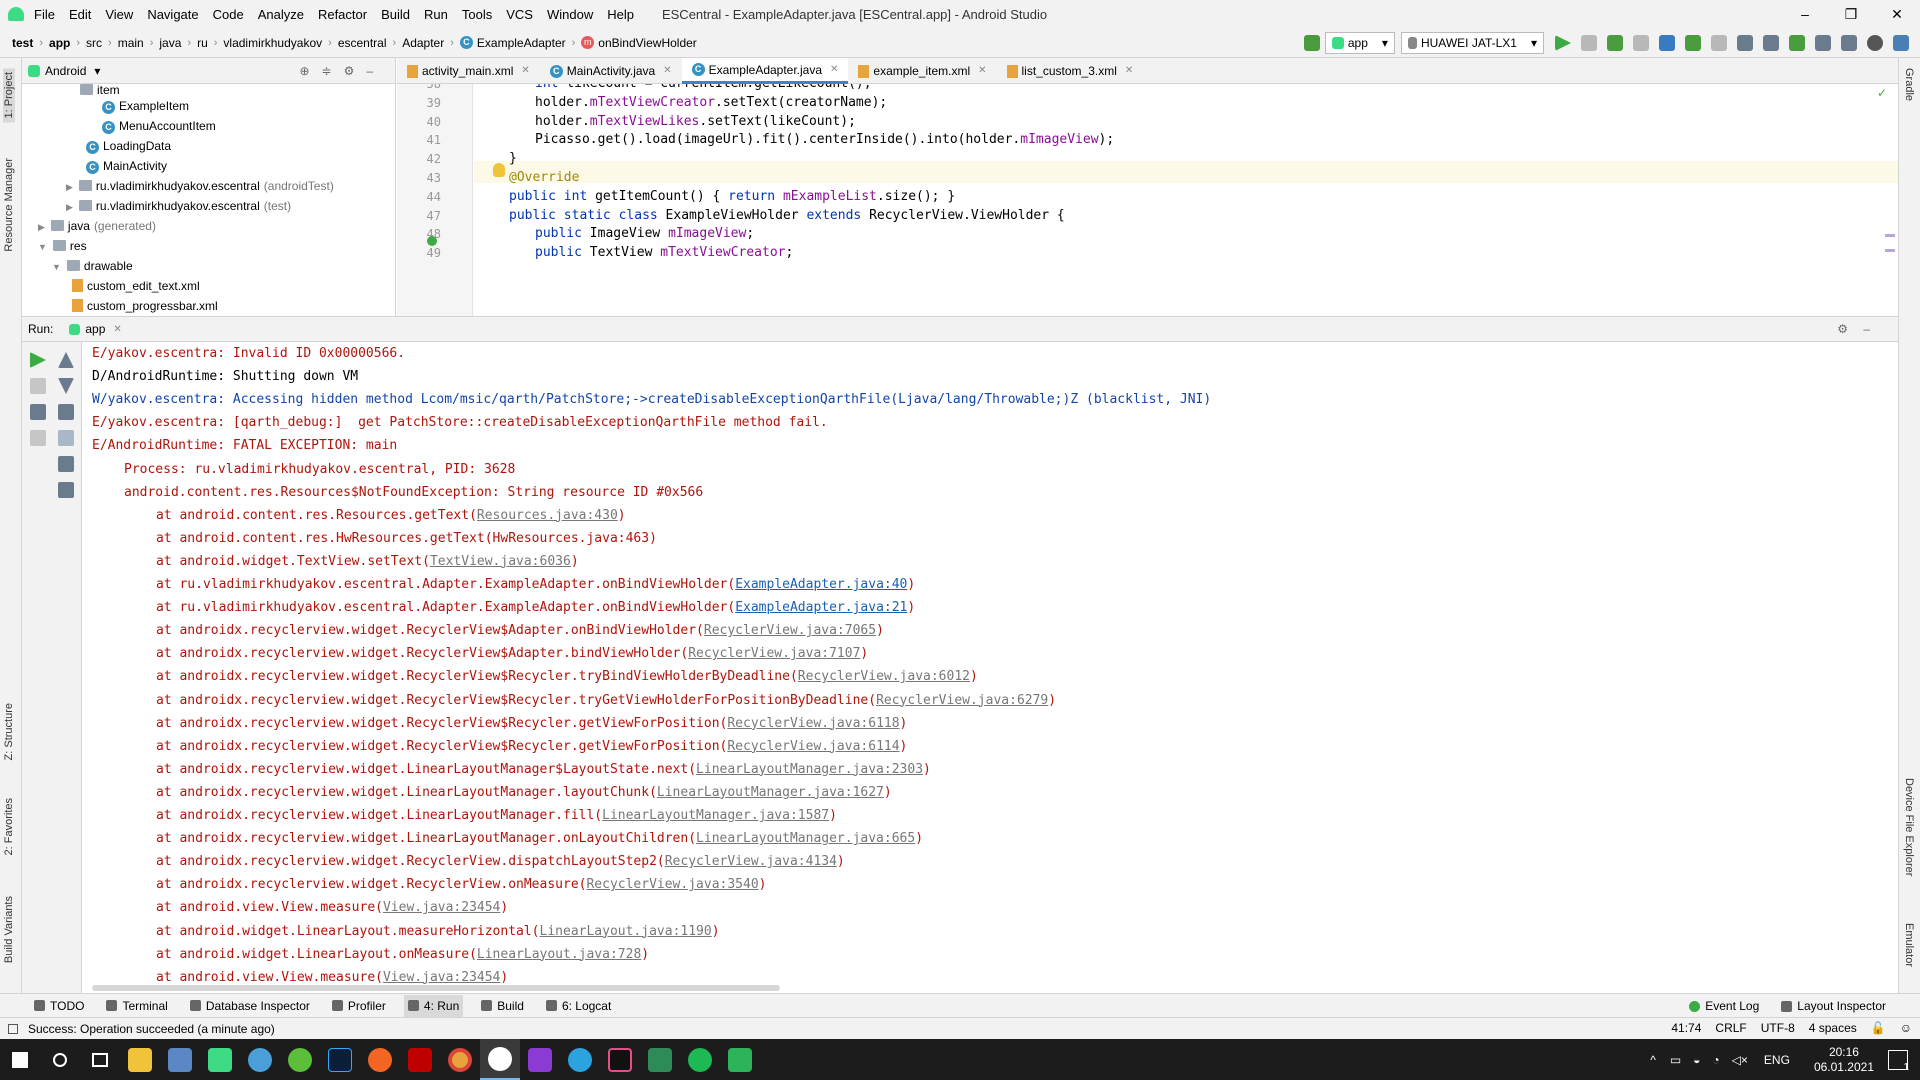 The height and width of the screenshot is (1080, 1920). What do you see at coordinates (208, 106) in the screenshot?
I see `tree-item: C ExampleItem` at bounding box center [208, 106].